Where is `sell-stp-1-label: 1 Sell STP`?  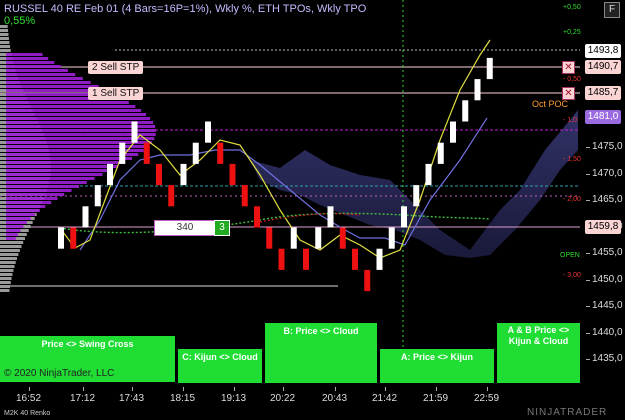
sell-stp-1-label: 1 Sell STP is located at coordinates (116, 93).